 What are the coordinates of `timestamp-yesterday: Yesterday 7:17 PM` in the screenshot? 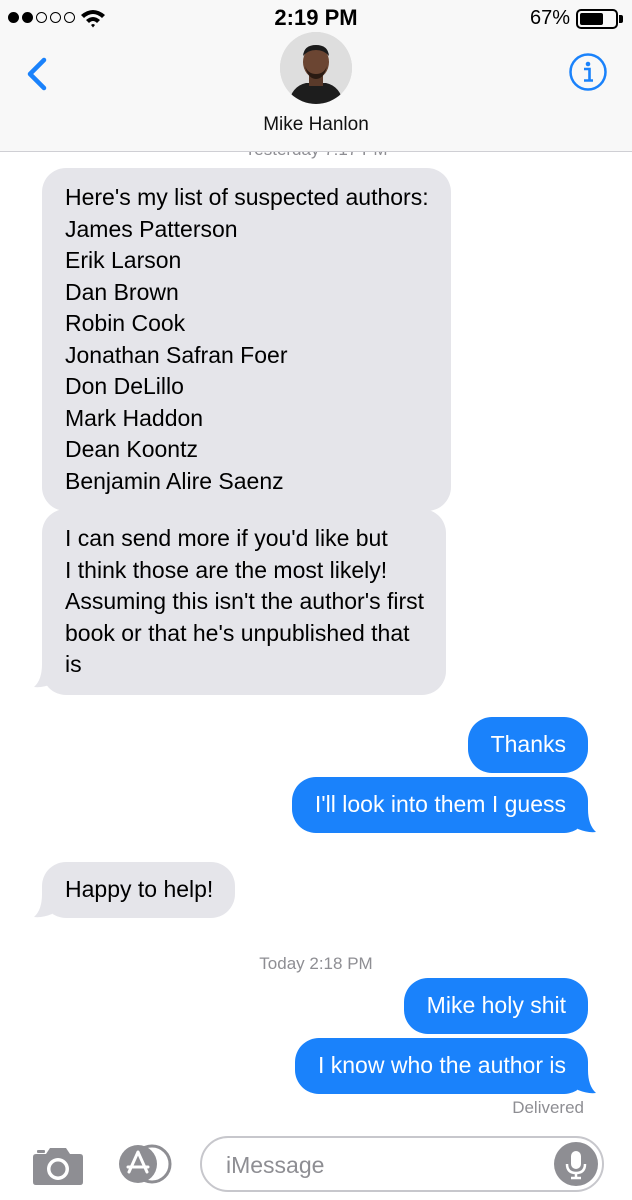 It's located at (316, 156).